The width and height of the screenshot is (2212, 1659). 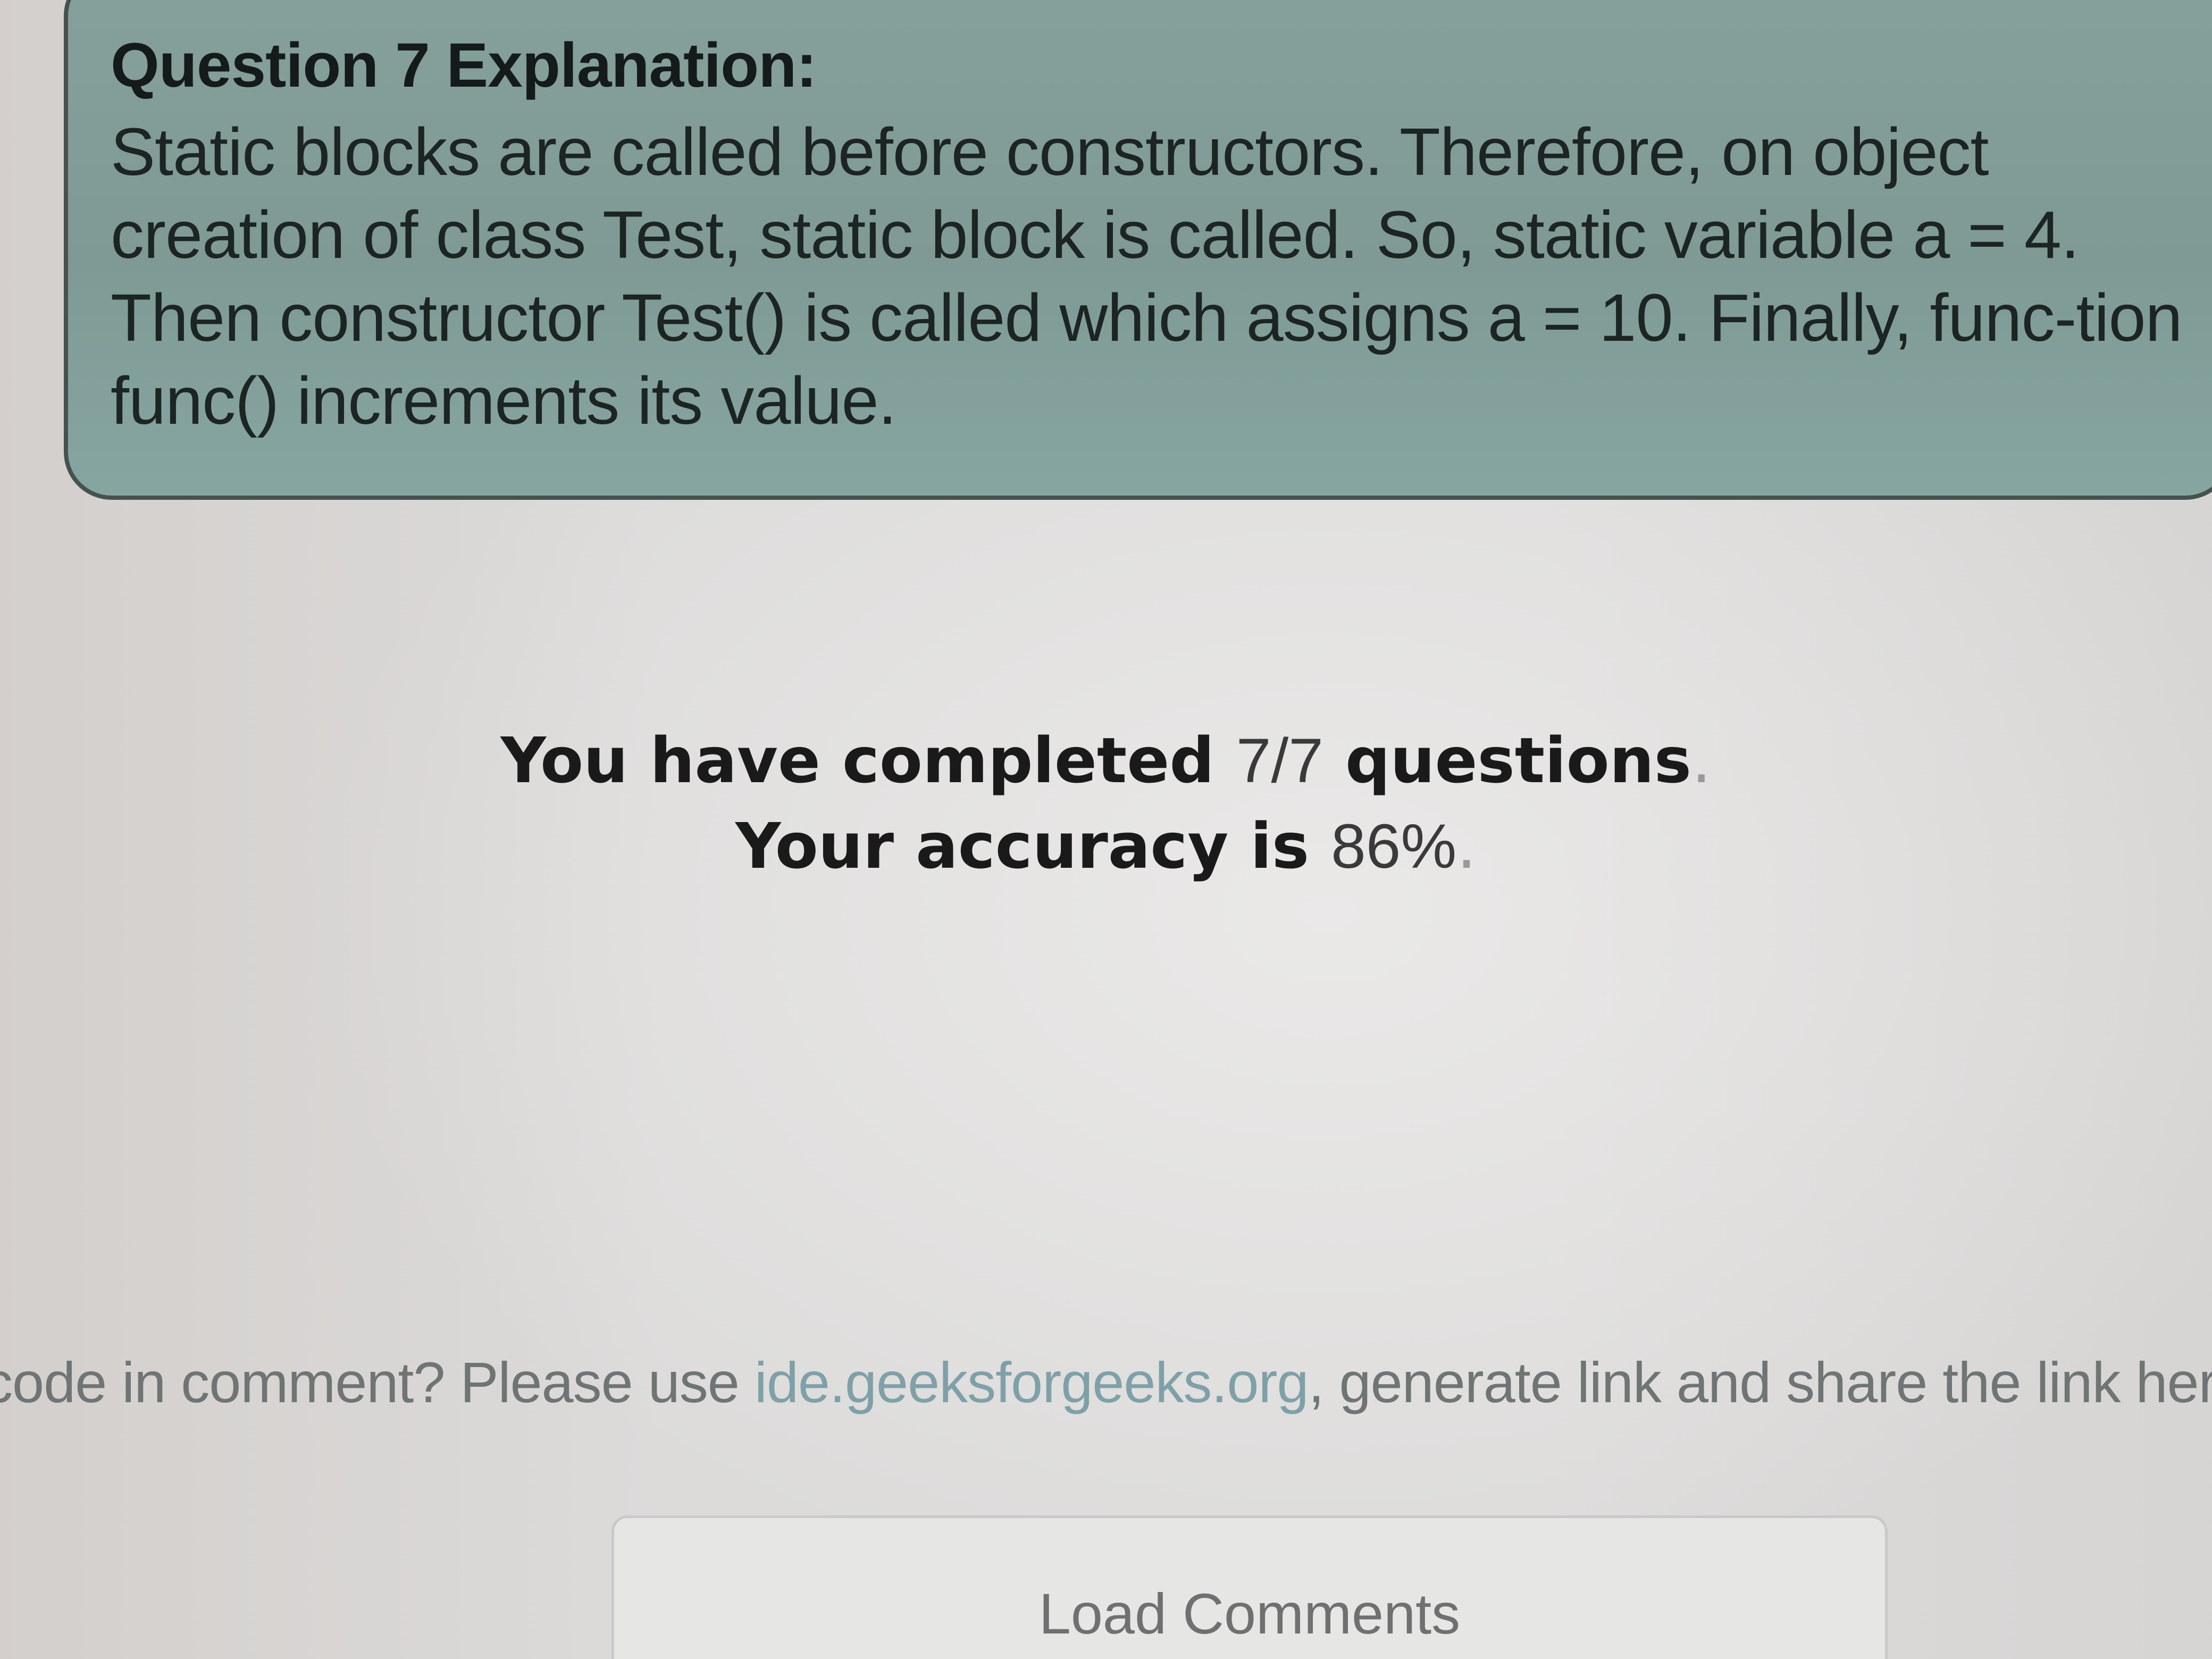 What do you see at coordinates (1394, 846) in the screenshot?
I see `accuracy-value: 86%` at bounding box center [1394, 846].